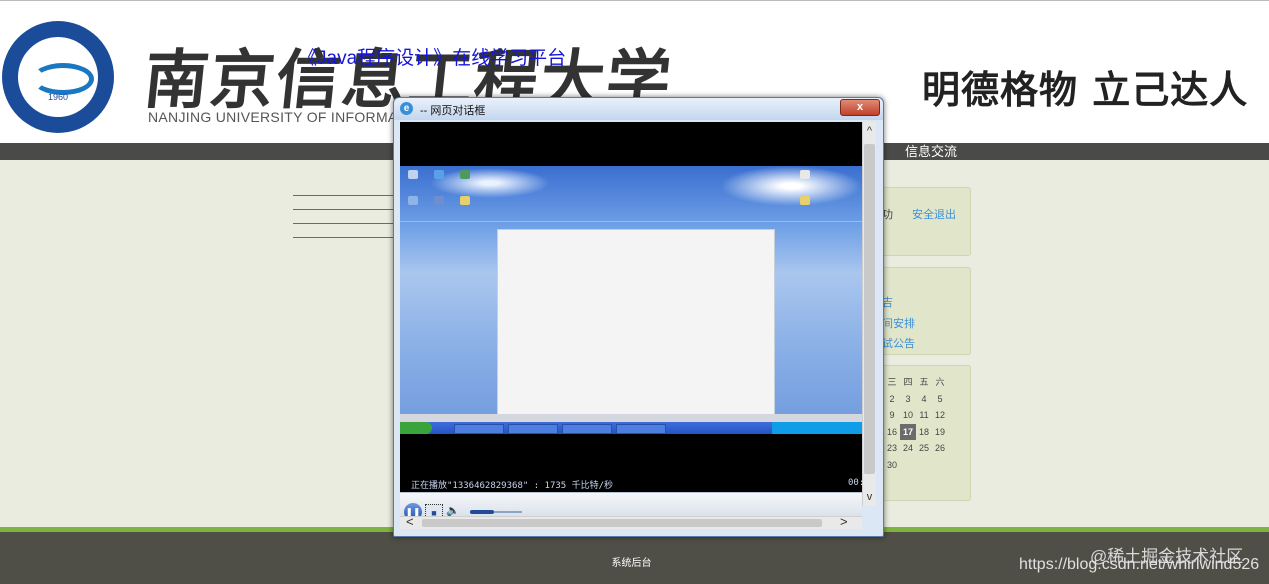  Describe the element at coordinates (58, 97) in the screenshot. I see `logo-year: 1960` at that location.